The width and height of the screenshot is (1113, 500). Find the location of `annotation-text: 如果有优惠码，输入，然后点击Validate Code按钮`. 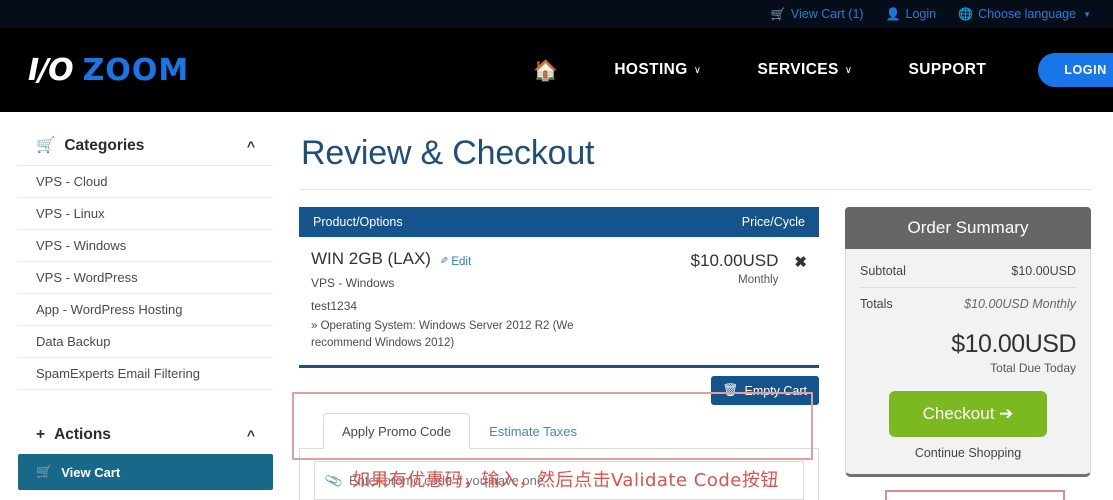

annotation-text: 如果有优惠码，输入，然后点击Validate Code按钮 is located at coordinates (565, 480).